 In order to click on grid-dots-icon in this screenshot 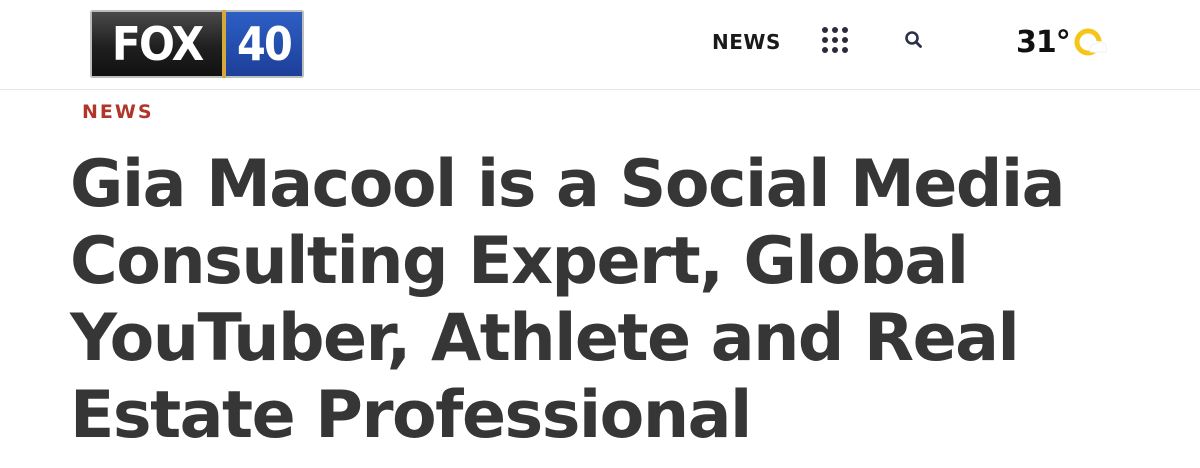, I will do `click(837, 40)`.